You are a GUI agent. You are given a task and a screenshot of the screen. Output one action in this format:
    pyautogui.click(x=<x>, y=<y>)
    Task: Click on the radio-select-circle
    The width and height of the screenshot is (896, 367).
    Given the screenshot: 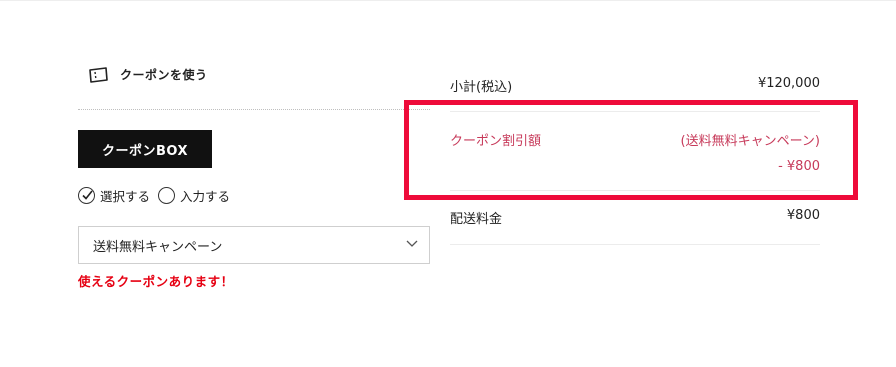 What is the action you would take?
    pyautogui.click(x=86, y=195)
    